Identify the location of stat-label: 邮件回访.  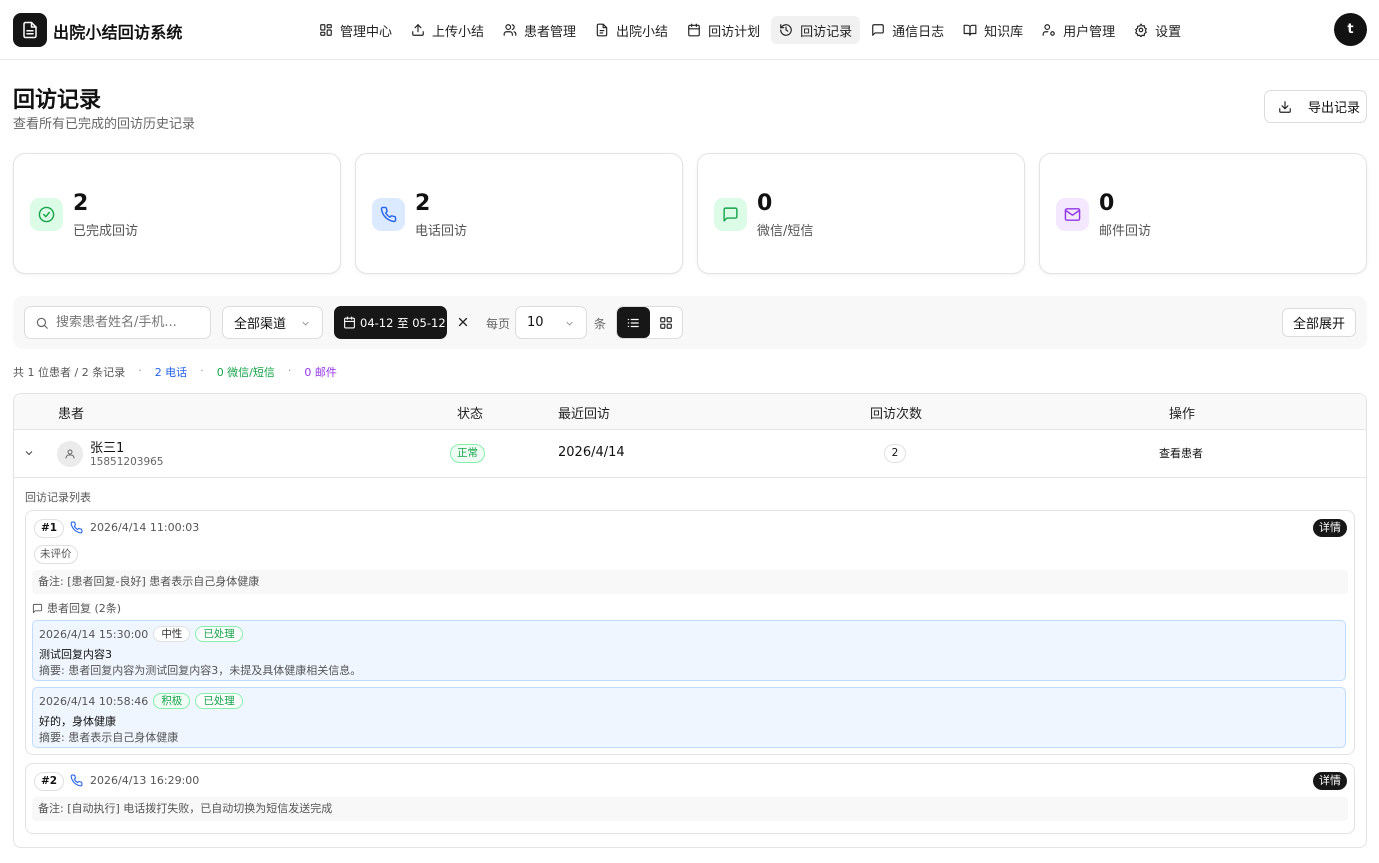
(1125, 231).